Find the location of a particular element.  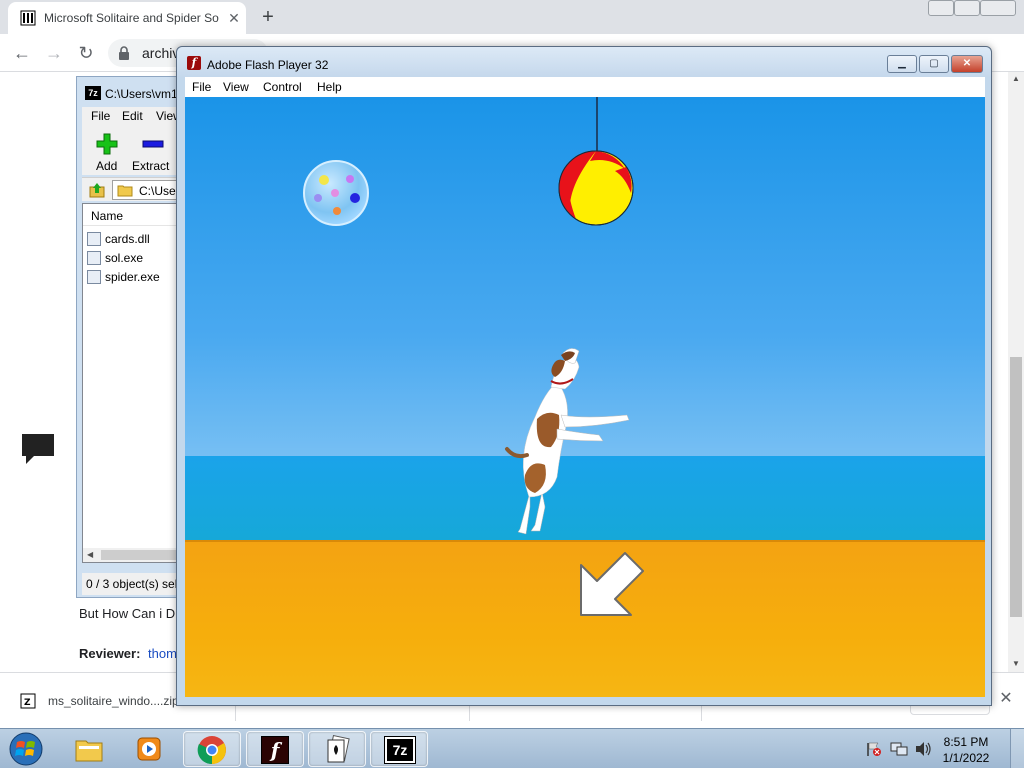

7zip-icon: 7z is located at coordinates (400, 750).